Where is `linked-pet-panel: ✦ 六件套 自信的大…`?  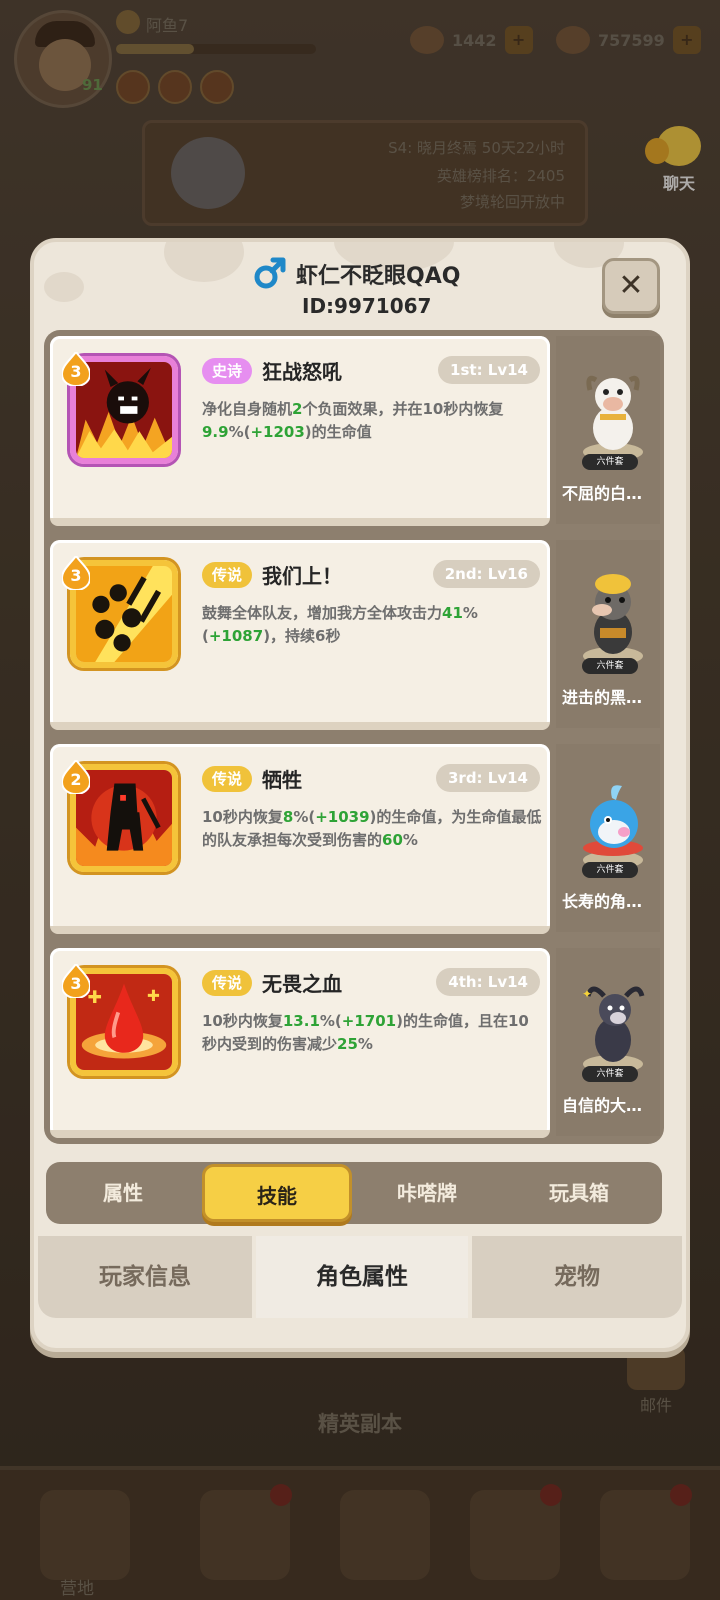
linked-pet-panel: ✦ 六件套 自信的大… is located at coordinates (608, 1042).